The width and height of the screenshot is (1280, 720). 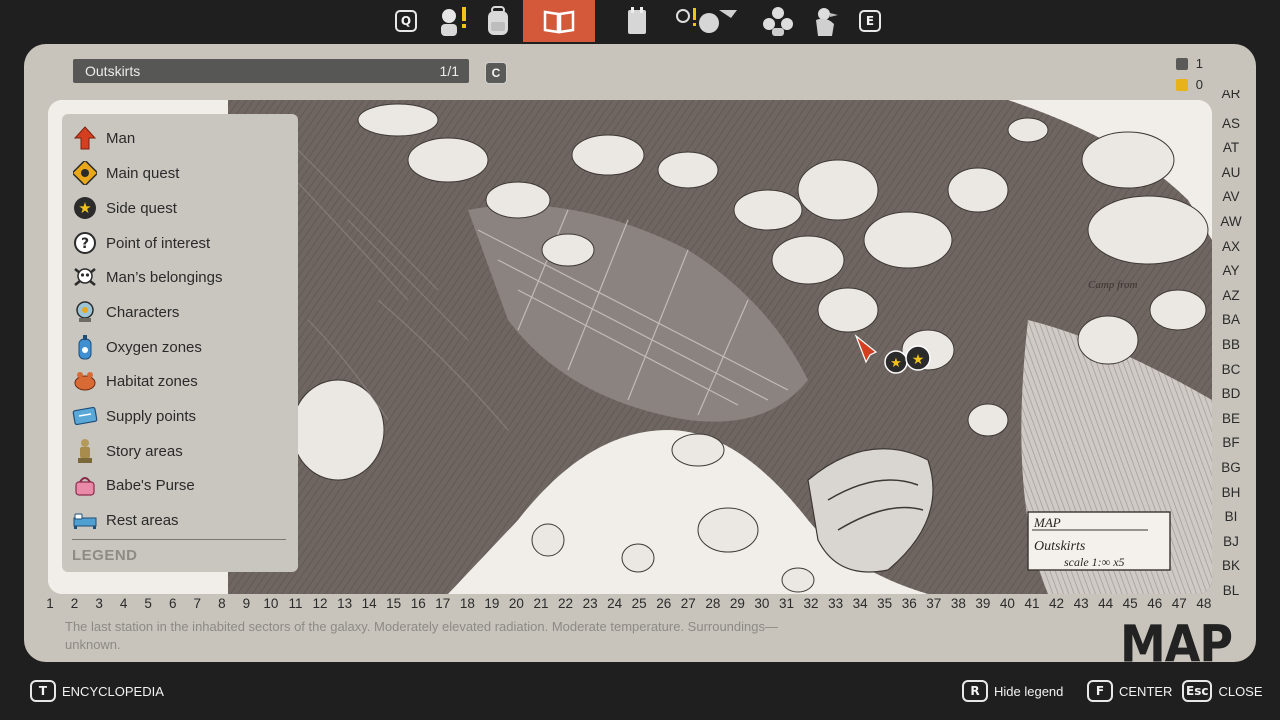 What do you see at coordinates (639, 603) in the screenshot?
I see `map-column-label: 25` at bounding box center [639, 603].